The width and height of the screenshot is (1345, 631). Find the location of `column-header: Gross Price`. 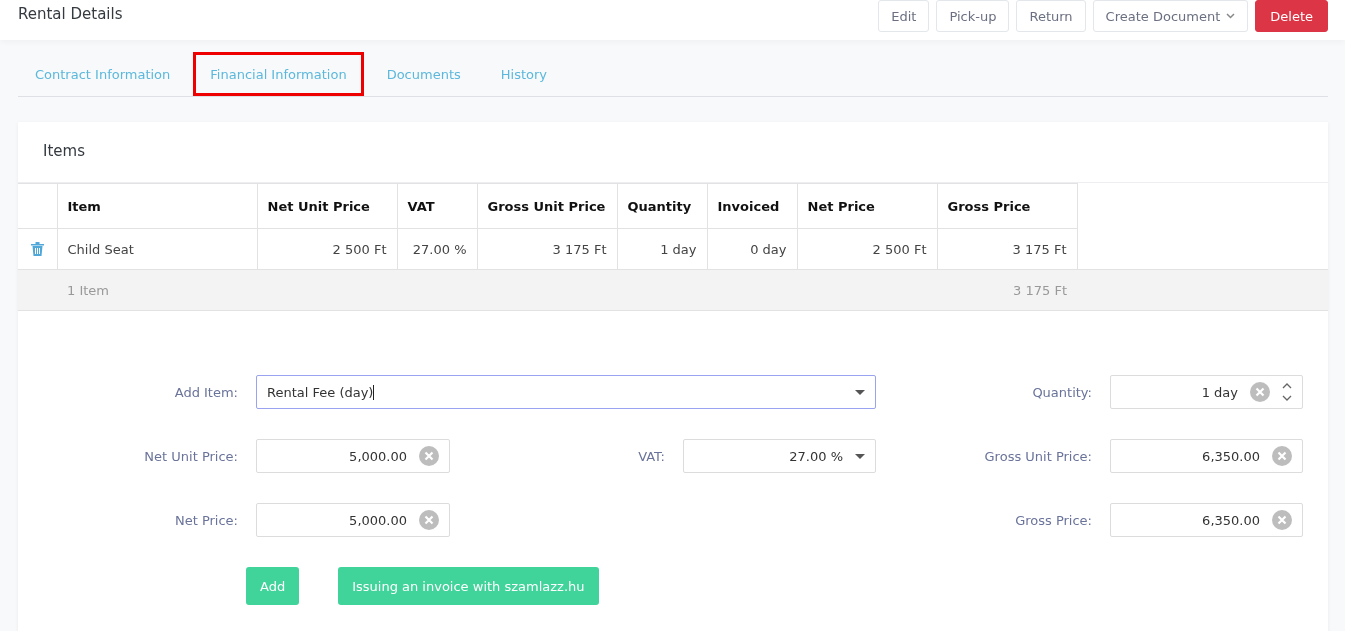

column-header: Gross Price is located at coordinates (1007, 206).